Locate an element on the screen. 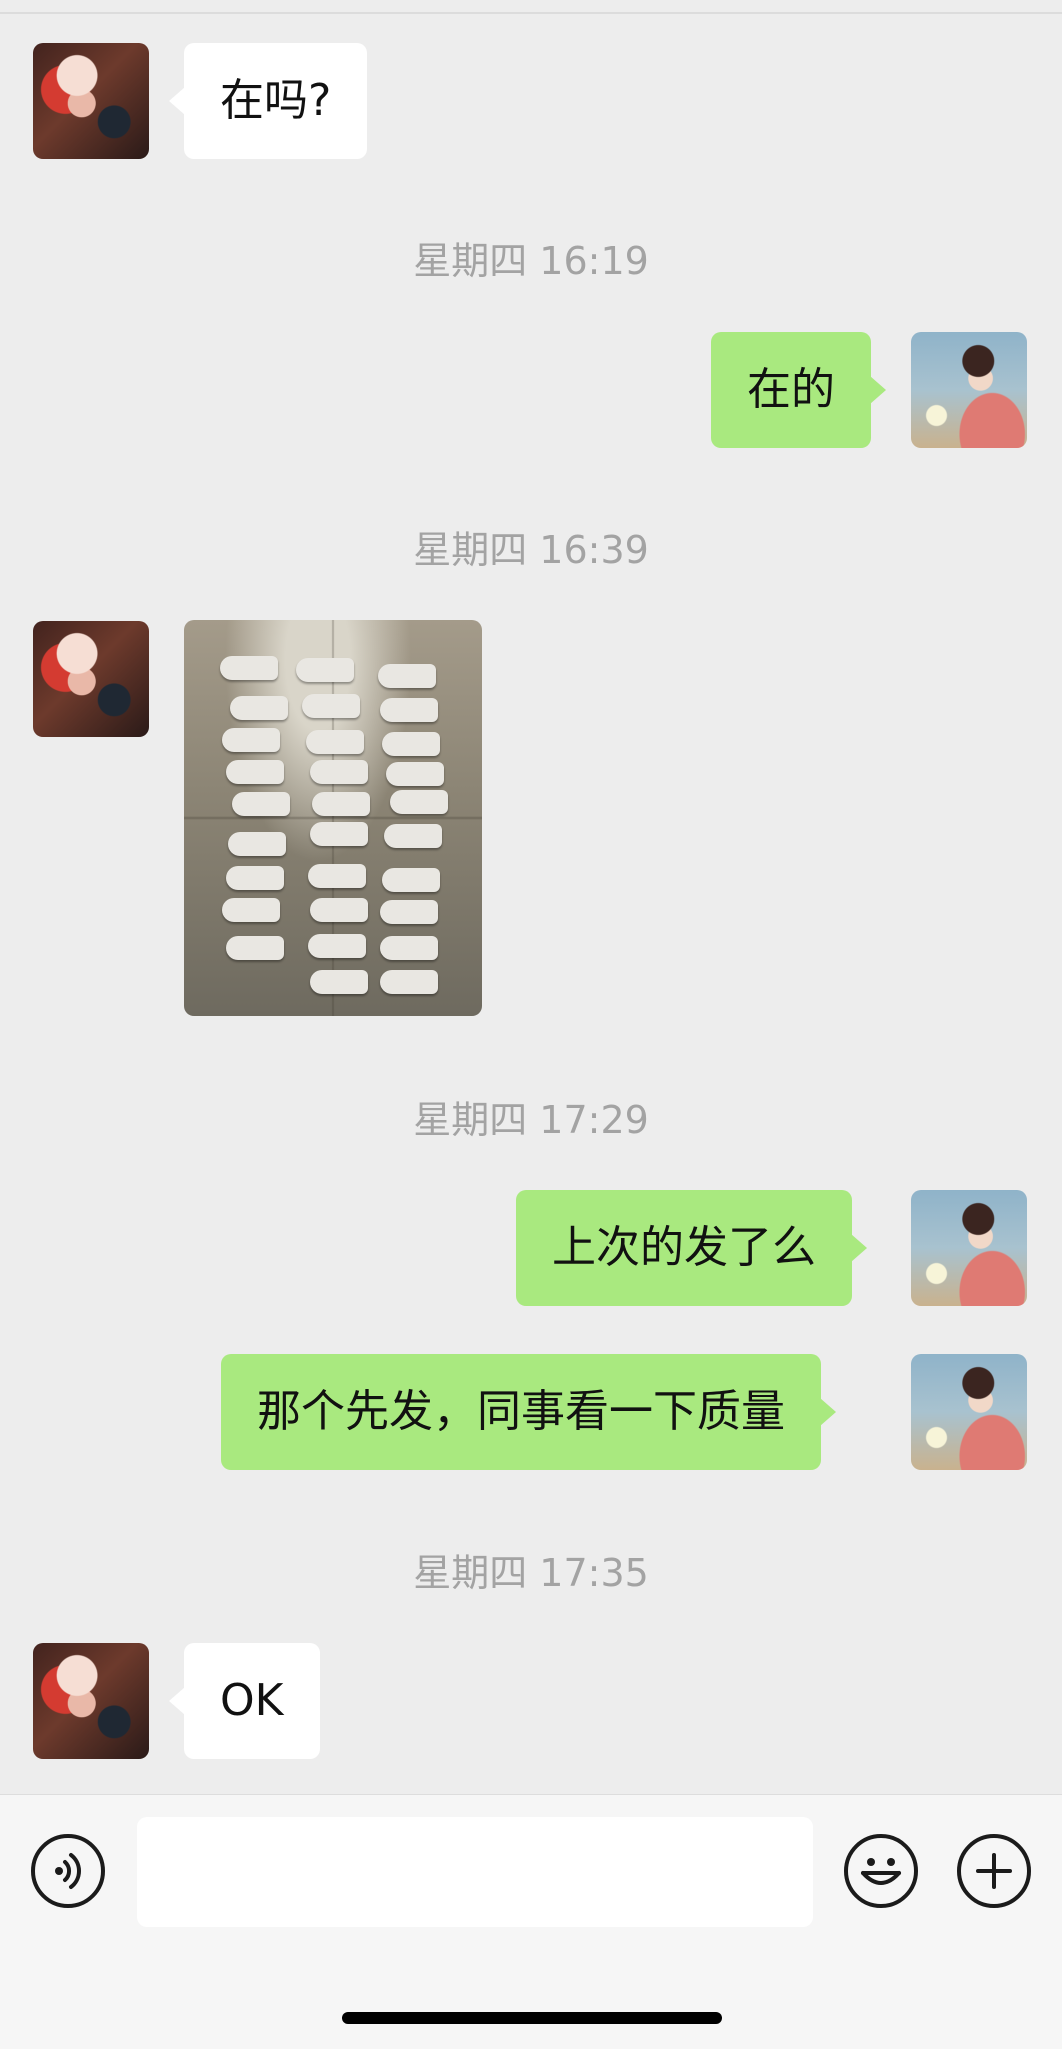 This screenshot has height=2049, width=1062. image-message-socks-photo is located at coordinates (333, 818).